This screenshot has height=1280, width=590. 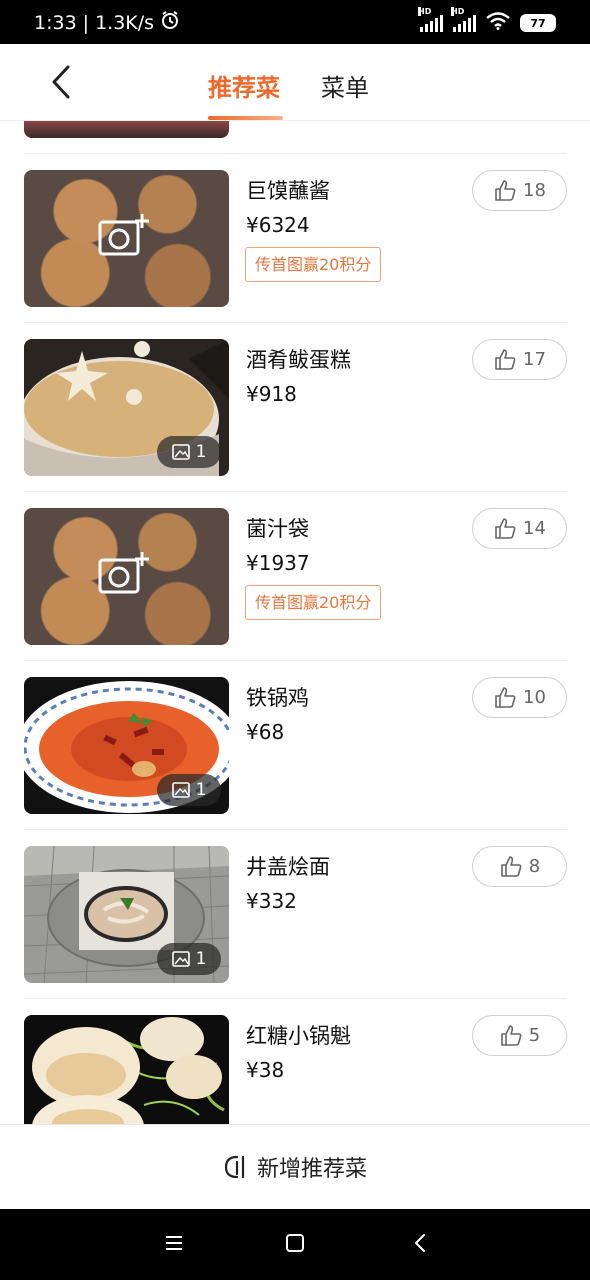 I want to click on like-button: 14, so click(x=519, y=528).